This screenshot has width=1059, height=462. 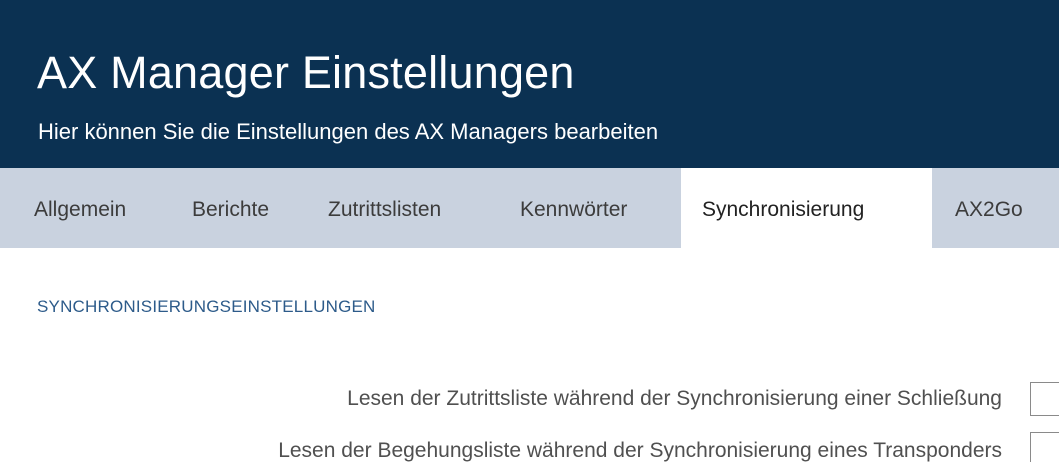 What do you see at coordinates (206, 306) in the screenshot?
I see `section-heading: SYNCHRONISIERUNGSEINSTELLUNGEN` at bounding box center [206, 306].